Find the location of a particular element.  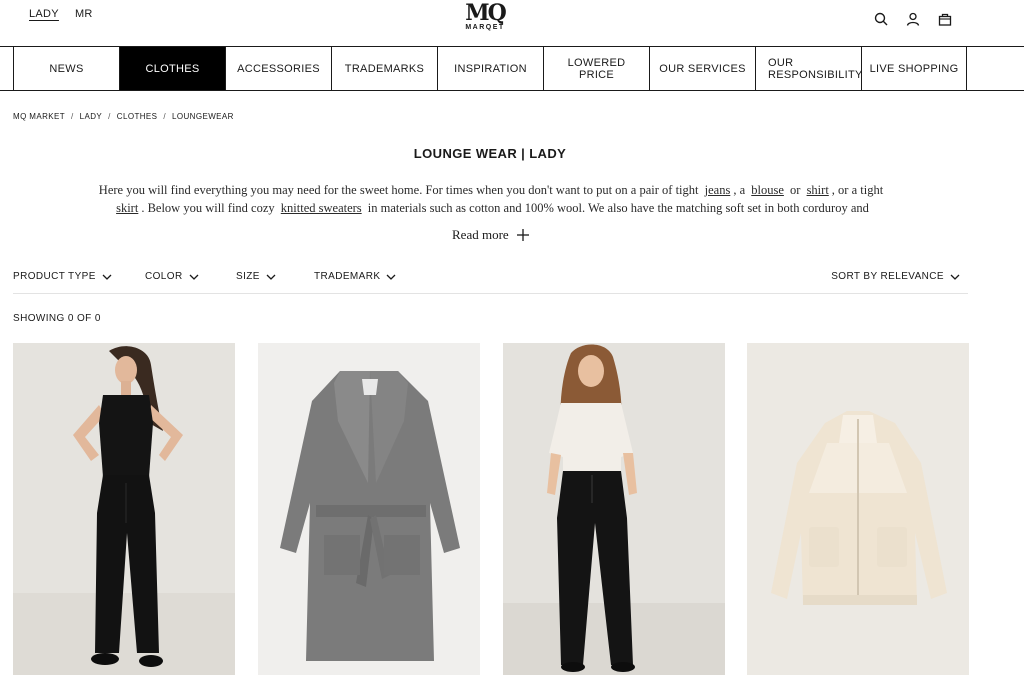

breadcrumb: MQ MARKET / LADY / CLOTHES / LOUNGEWEAR is located at coordinates (123, 116).